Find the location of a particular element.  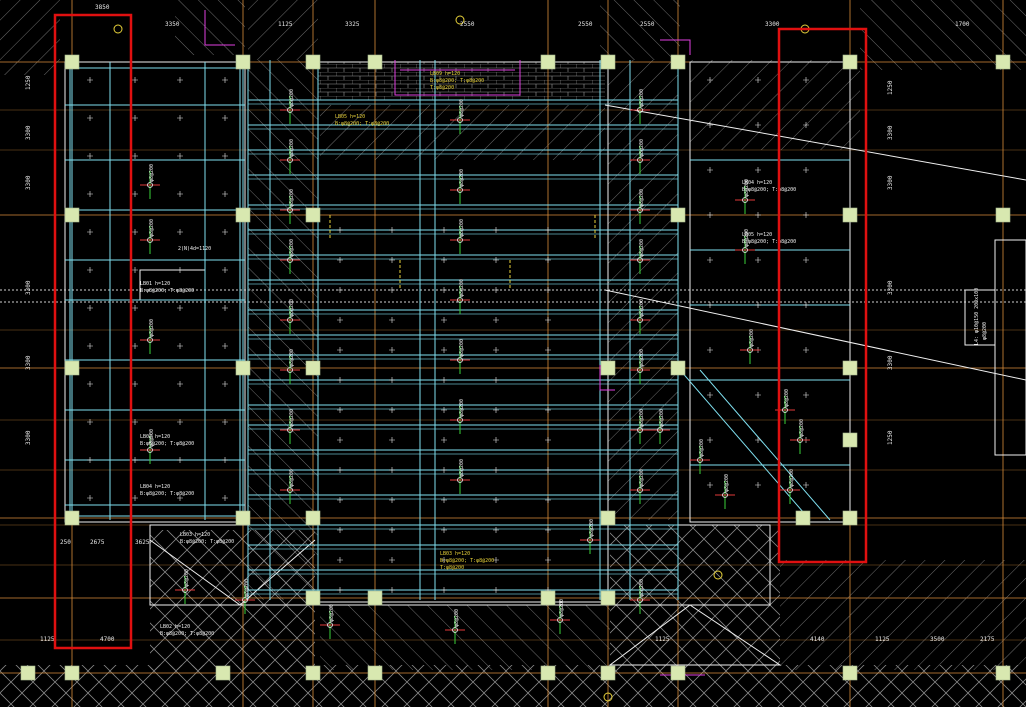

dim-right-2: 3300 is located at coordinates (890, 182).